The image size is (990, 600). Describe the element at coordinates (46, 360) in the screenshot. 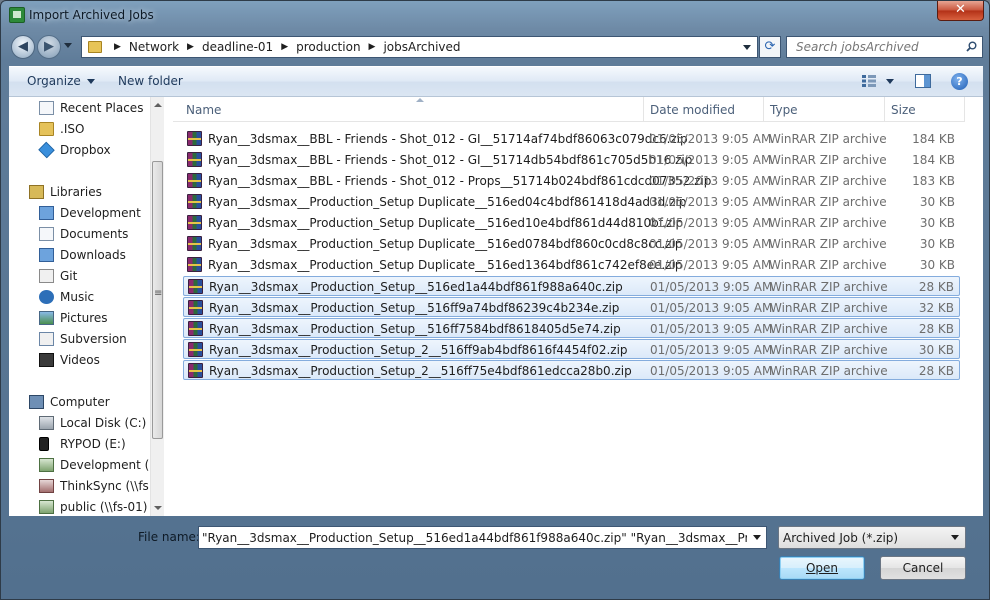

I see `videos-icon` at that location.